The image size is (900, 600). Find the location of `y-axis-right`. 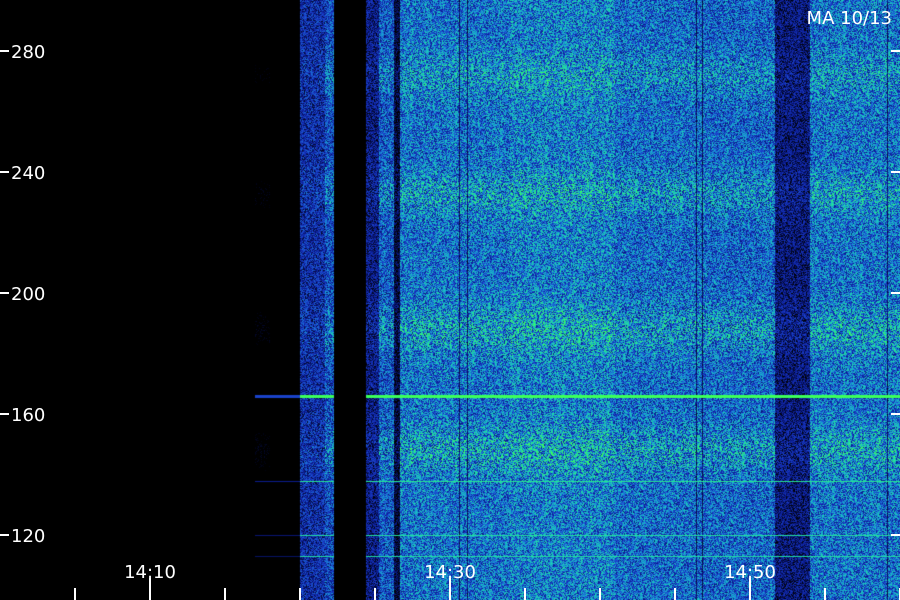

y-axis-right is located at coordinates (895, 293).